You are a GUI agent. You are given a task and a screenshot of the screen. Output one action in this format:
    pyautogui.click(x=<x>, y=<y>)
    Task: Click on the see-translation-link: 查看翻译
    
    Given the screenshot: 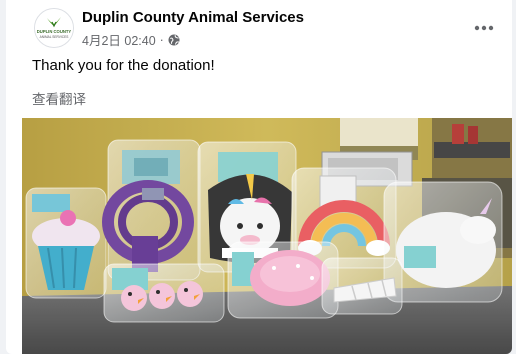 What is the action you would take?
    pyautogui.click(x=59, y=98)
    